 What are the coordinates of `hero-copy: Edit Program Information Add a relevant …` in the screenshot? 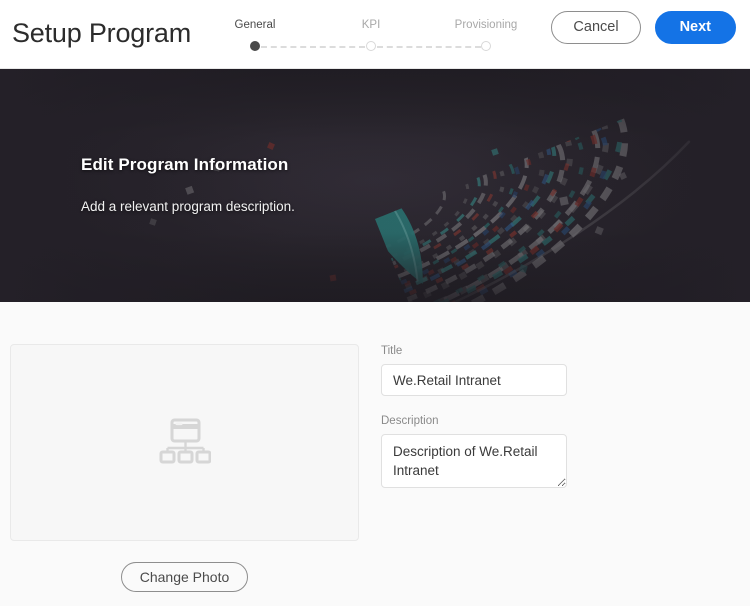 It's located at (188, 184).